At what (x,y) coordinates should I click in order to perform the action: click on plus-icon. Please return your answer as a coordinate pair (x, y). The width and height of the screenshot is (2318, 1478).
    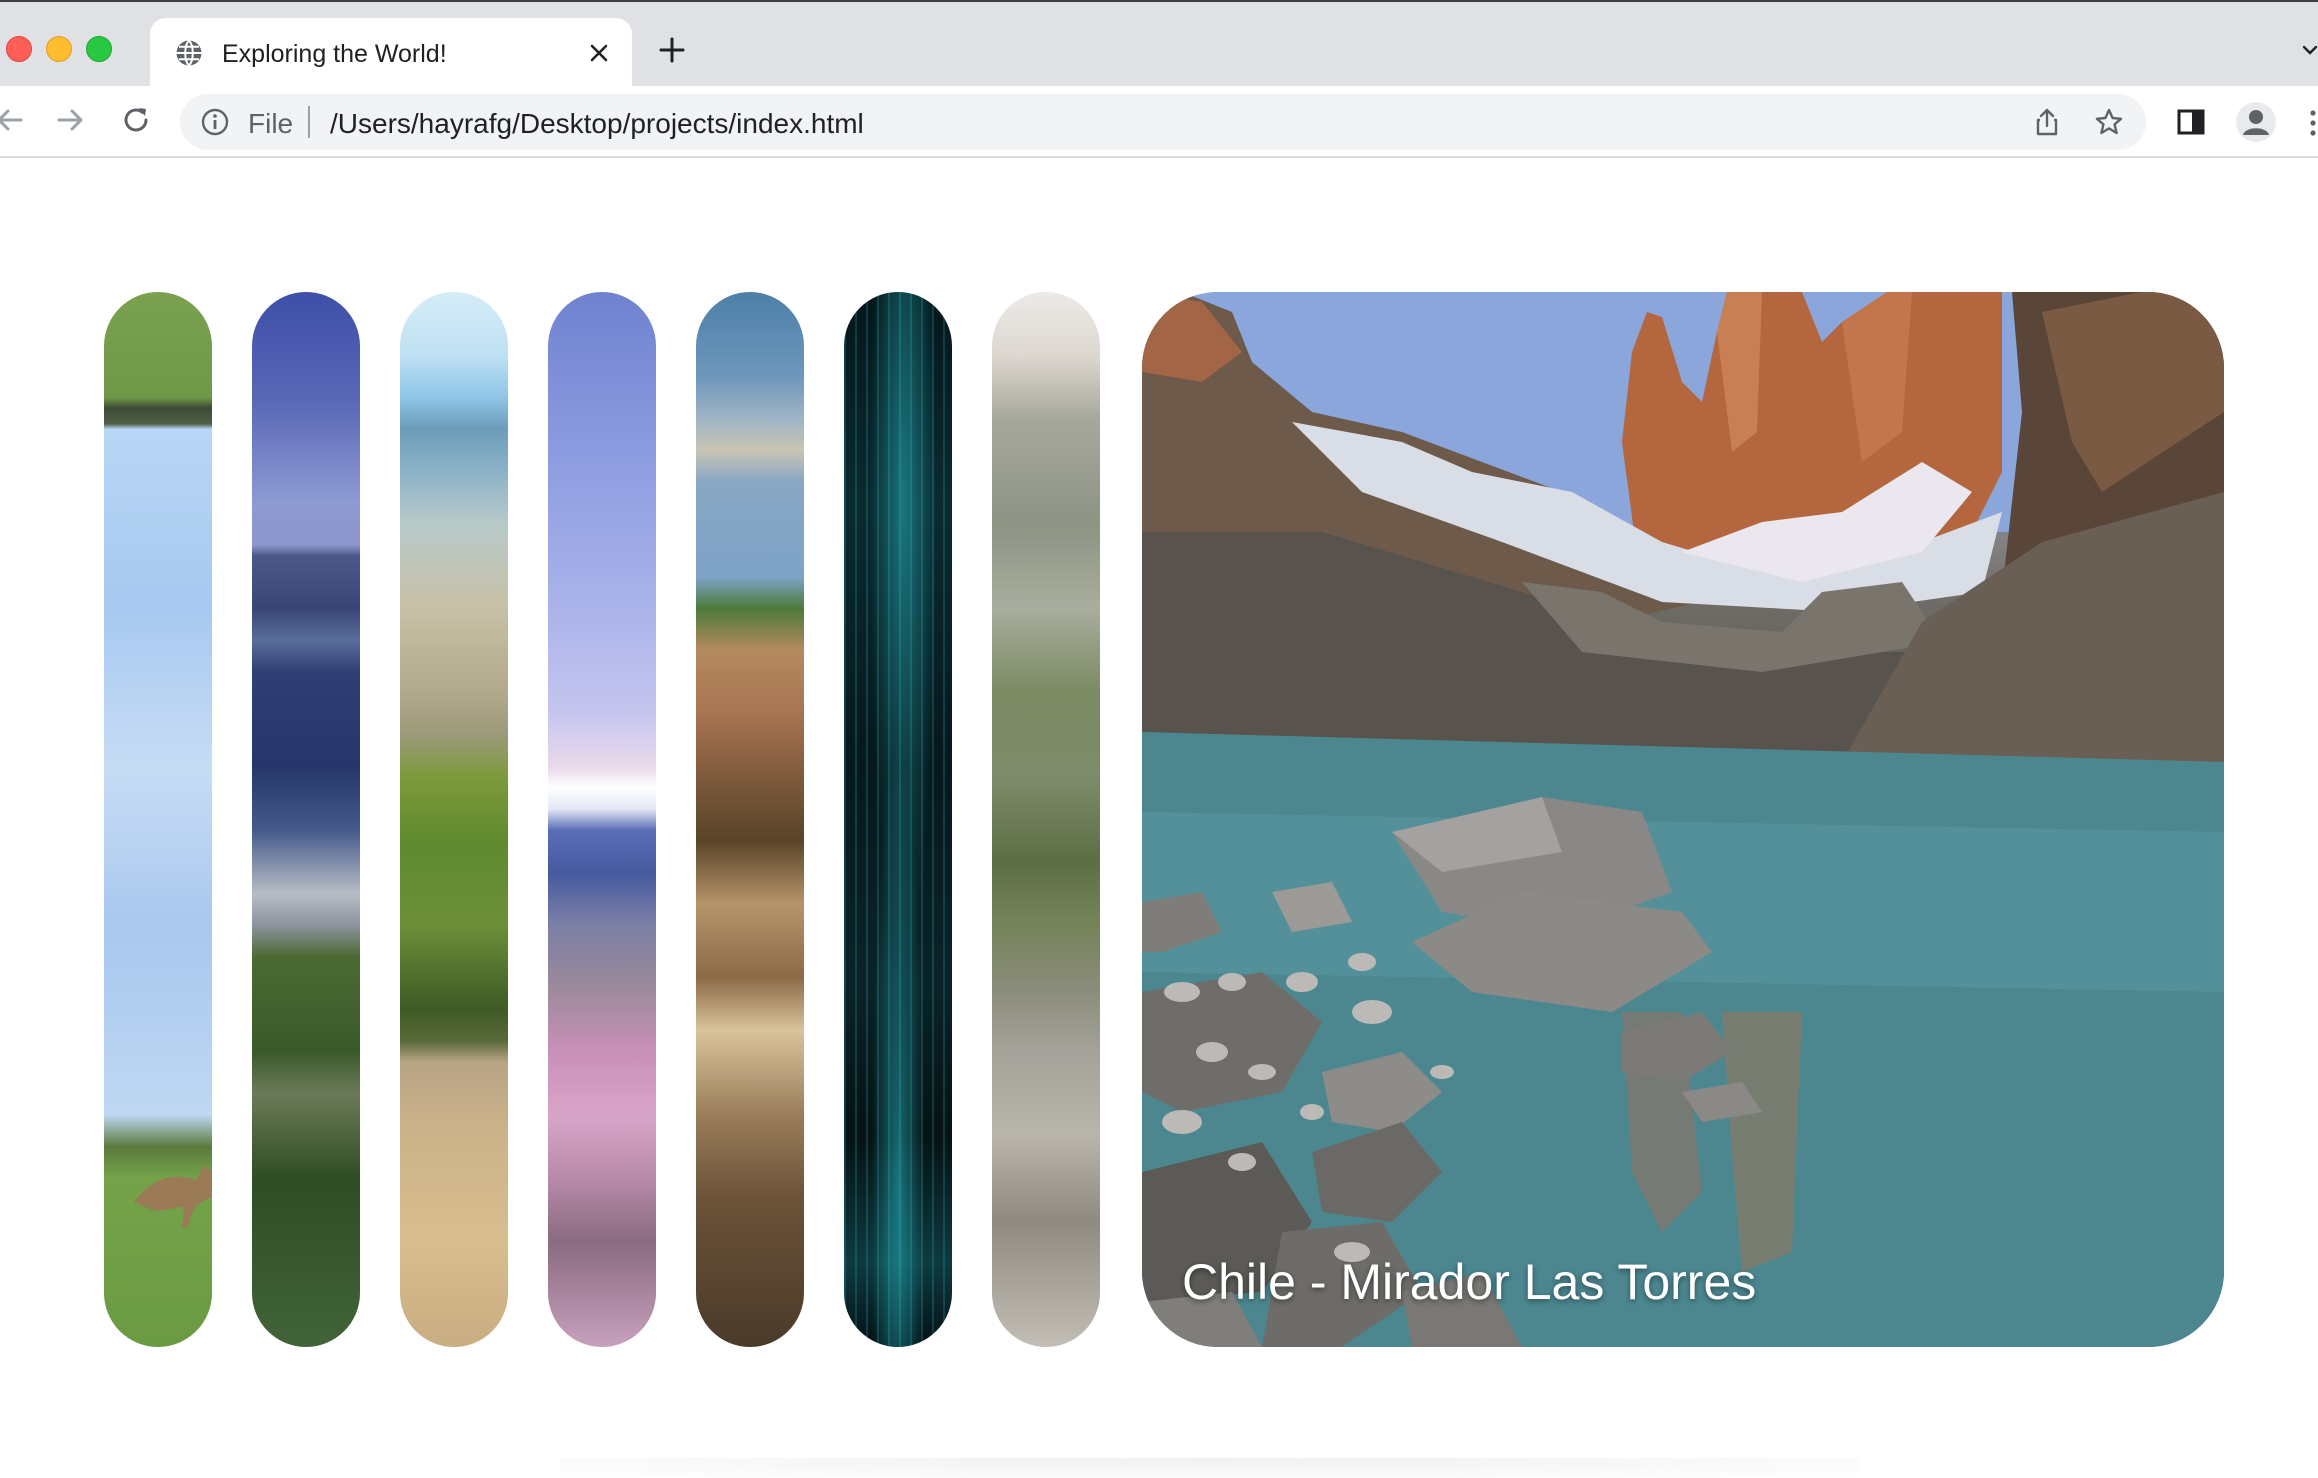
    Looking at the image, I should click on (672, 50).